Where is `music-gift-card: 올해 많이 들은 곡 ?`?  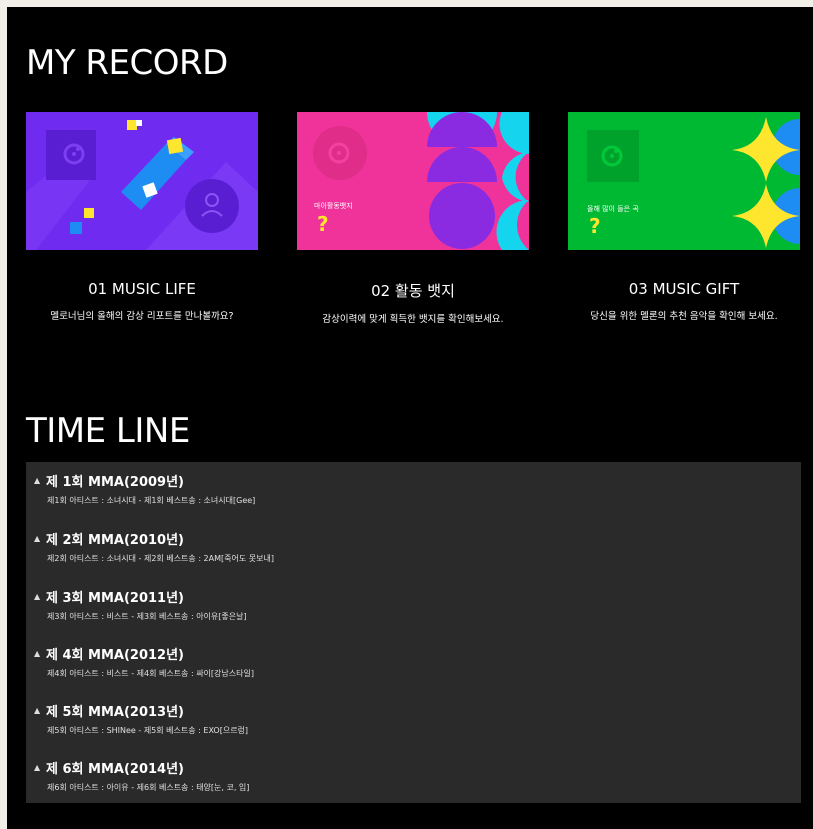 music-gift-card: 올해 많이 들은 곡 ? is located at coordinates (684, 181).